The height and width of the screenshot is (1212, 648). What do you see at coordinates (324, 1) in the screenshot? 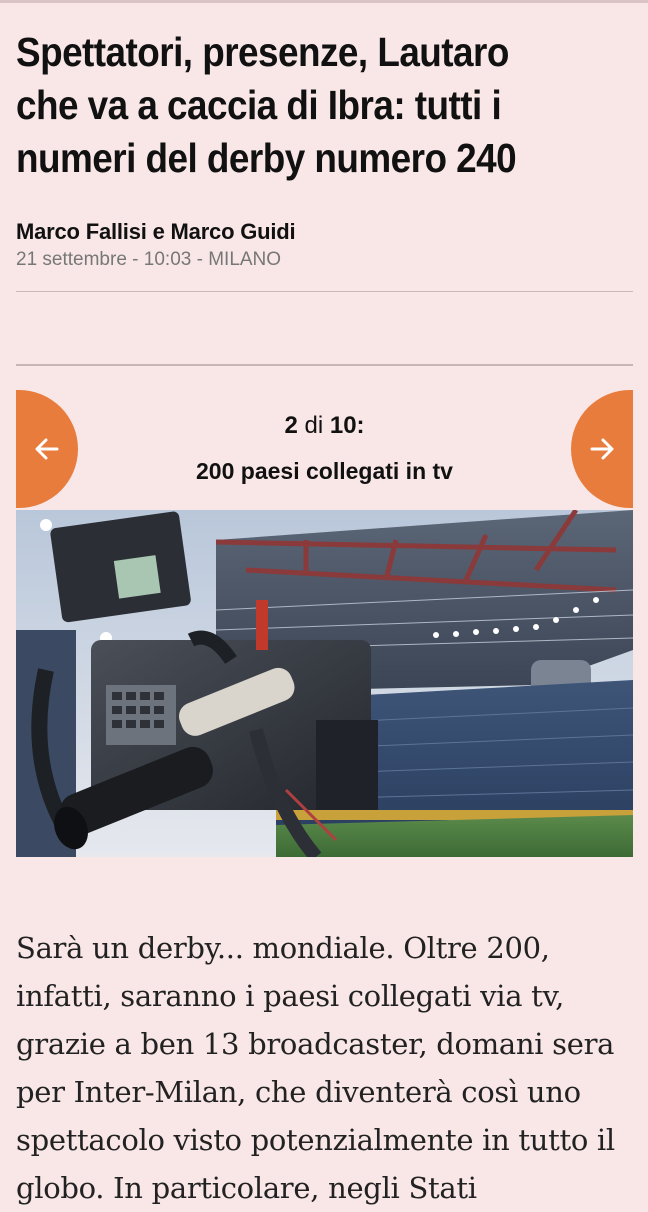
I see `top-divider` at bounding box center [324, 1].